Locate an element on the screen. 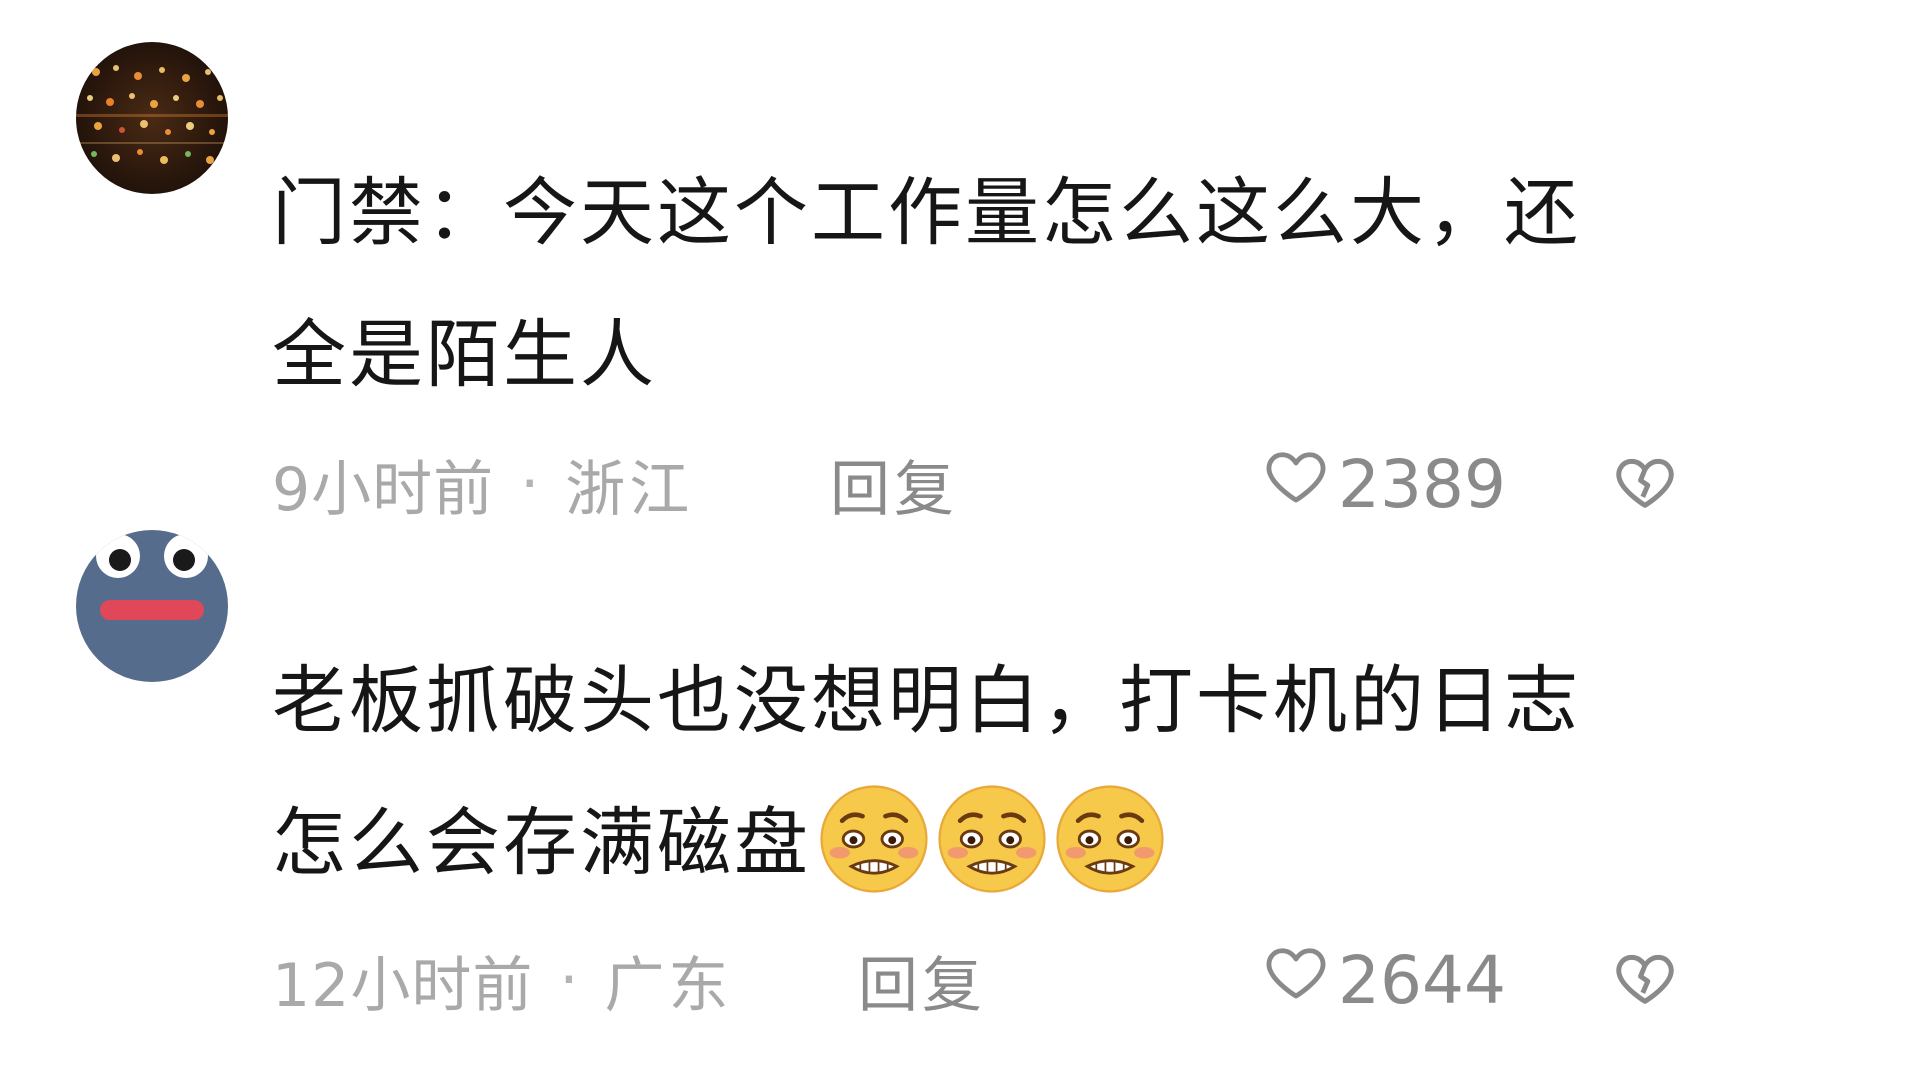 This screenshot has width=1920, height=1080. comment-time: 9小时前 is located at coordinates (383, 489).